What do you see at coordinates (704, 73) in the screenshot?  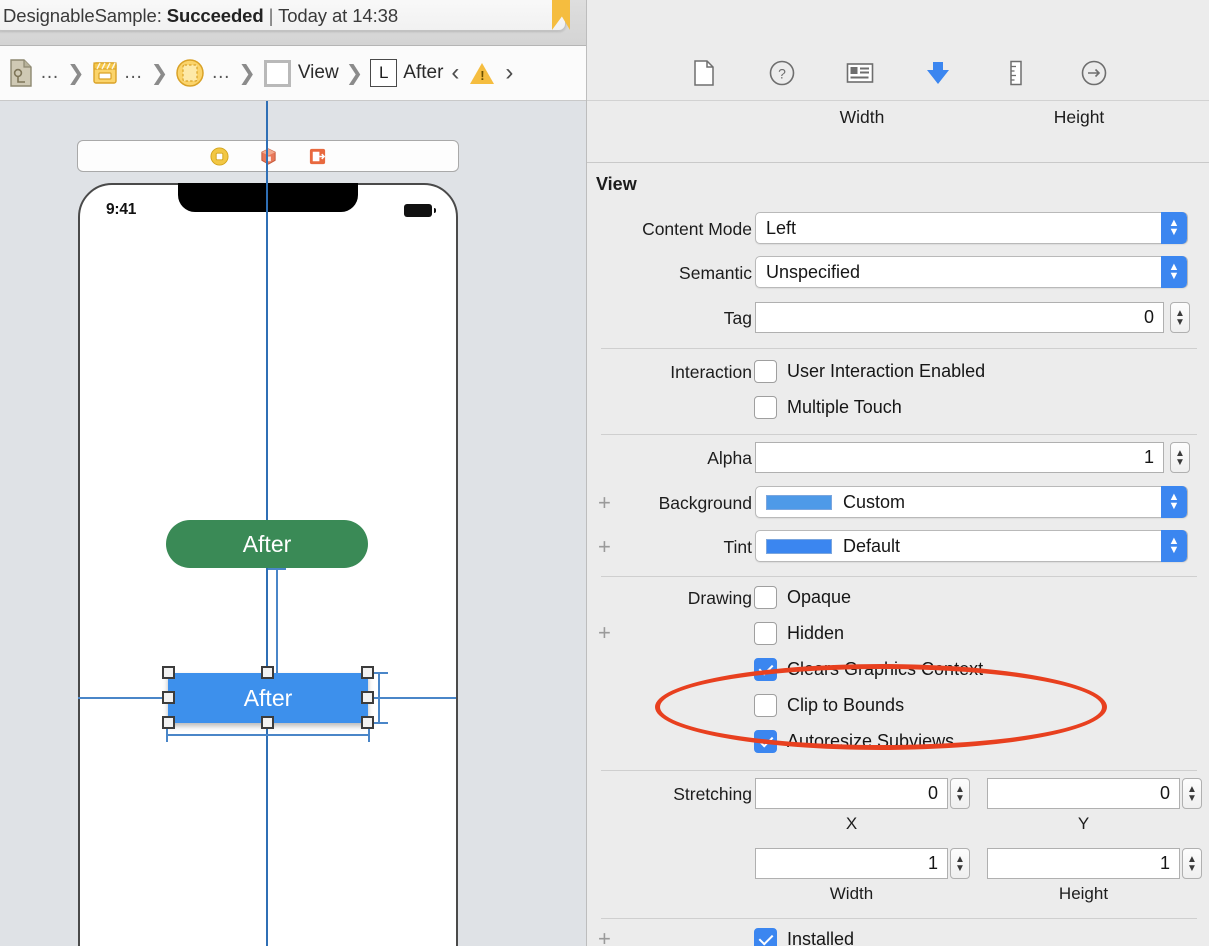 I see `inspector-tab-file` at bounding box center [704, 73].